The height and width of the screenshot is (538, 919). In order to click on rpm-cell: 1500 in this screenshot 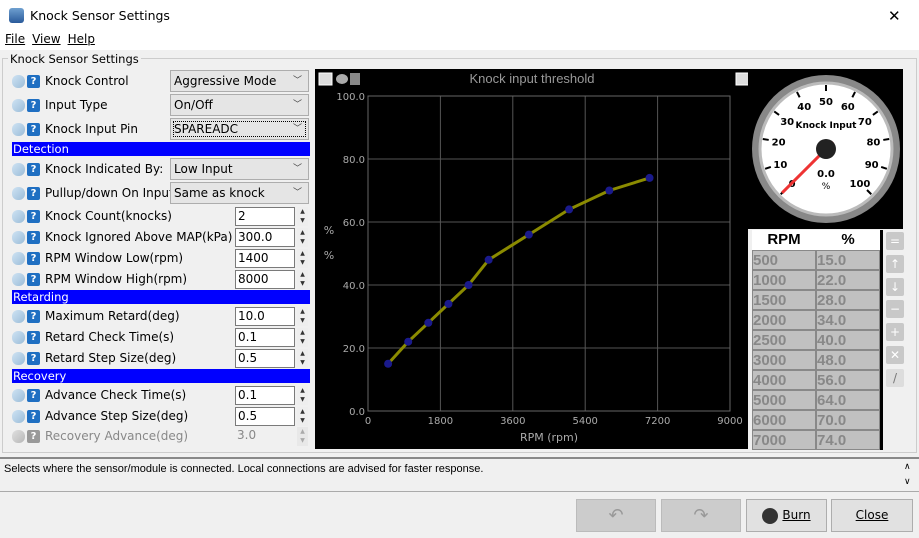, I will do `click(784, 300)`.